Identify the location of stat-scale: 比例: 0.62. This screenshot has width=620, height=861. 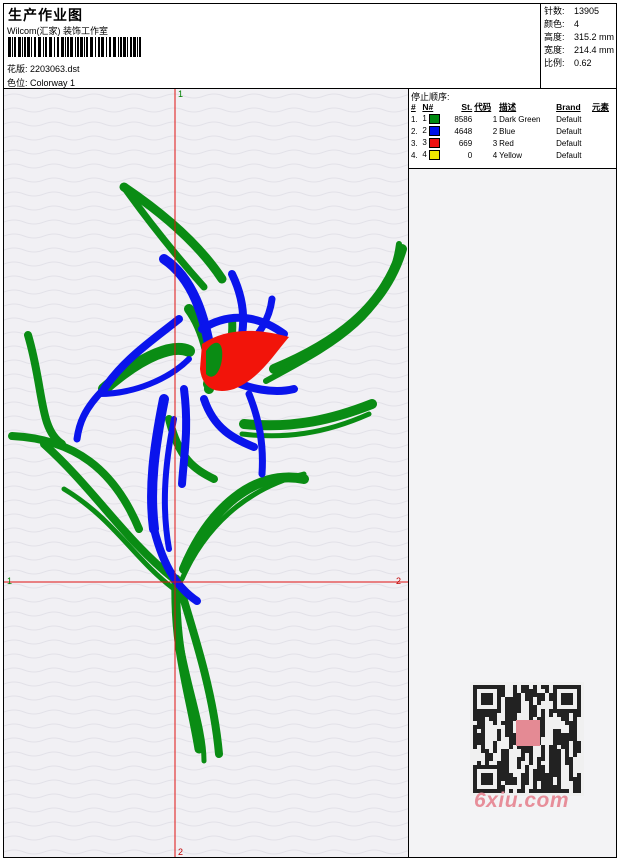
(568, 63).